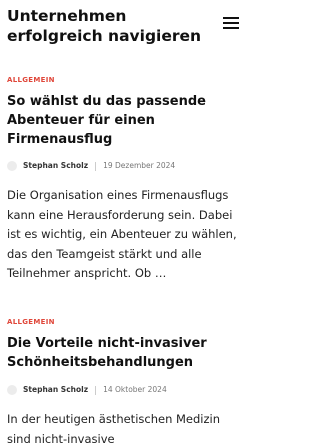 This screenshot has width=320, height=445. Describe the element at coordinates (139, 165) in the screenshot. I see `post-date: 19 Dezember 2024` at that location.